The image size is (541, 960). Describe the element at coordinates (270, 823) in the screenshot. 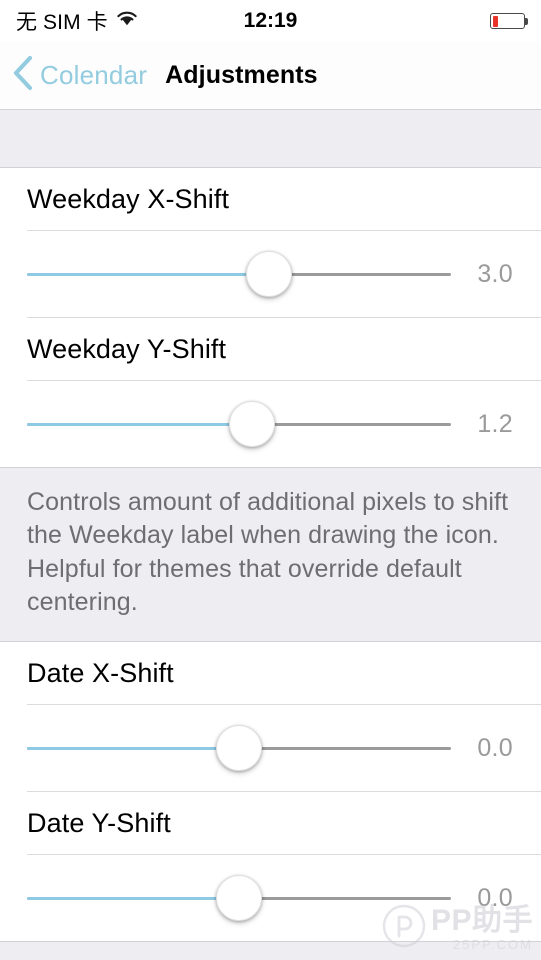

I see `row-label-date-y-shift: Date Y-Shift` at that location.